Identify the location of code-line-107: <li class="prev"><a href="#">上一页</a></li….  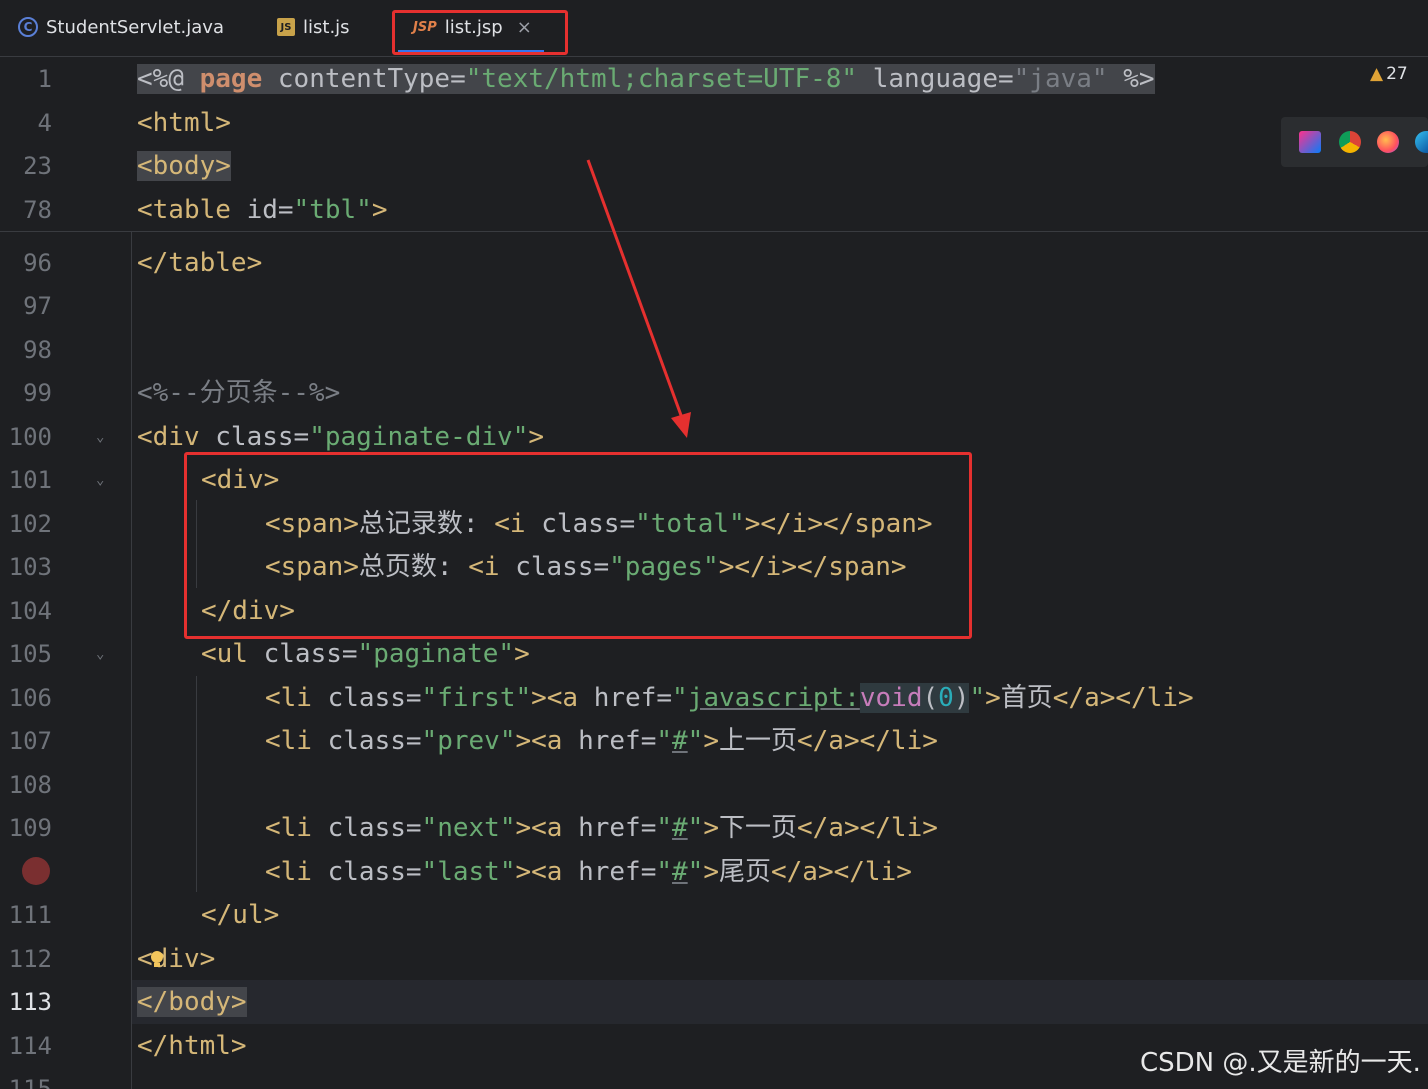
(601, 741).